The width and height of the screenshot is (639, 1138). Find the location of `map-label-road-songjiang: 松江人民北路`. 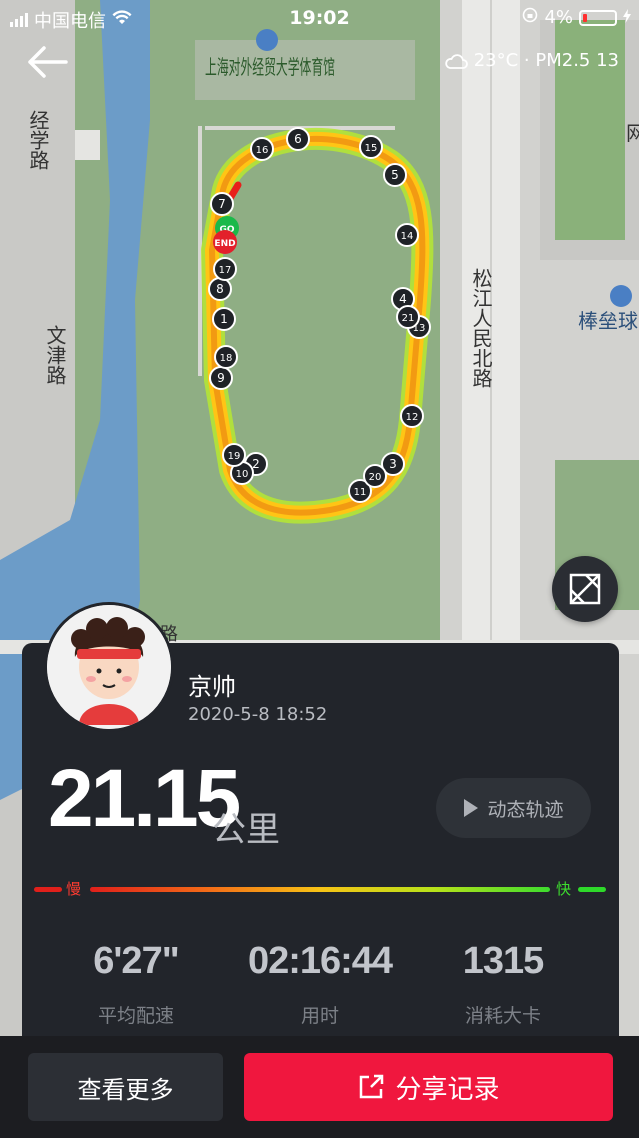

map-label-road-songjiang: 松江人民北路 is located at coordinates (481, 328).